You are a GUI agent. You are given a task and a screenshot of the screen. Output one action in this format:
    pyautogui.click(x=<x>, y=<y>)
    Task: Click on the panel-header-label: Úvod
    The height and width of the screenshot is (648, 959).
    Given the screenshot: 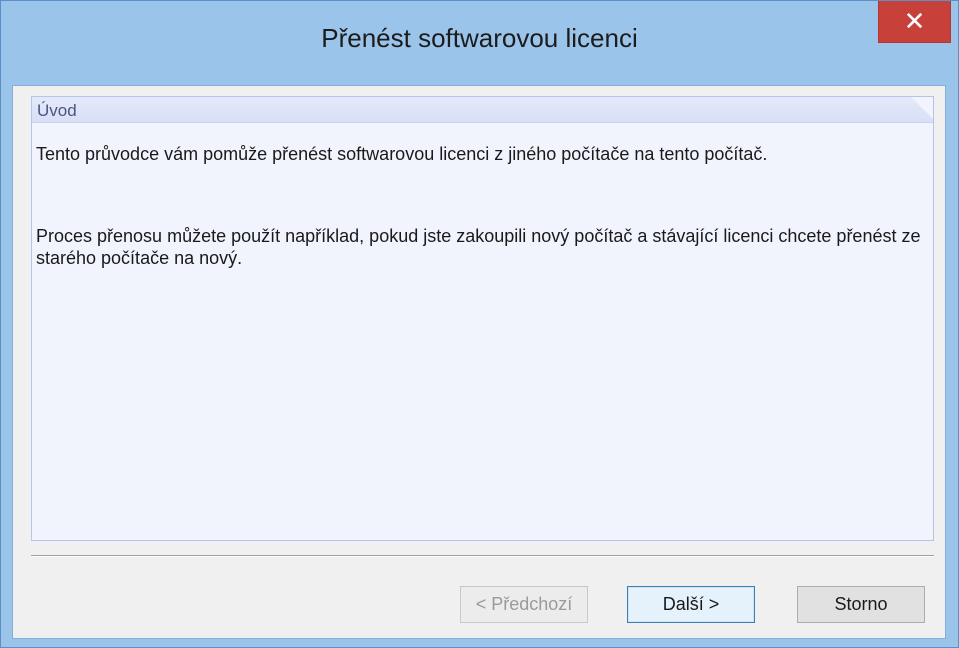 What is the action you would take?
    pyautogui.click(x=57, y=110)
    